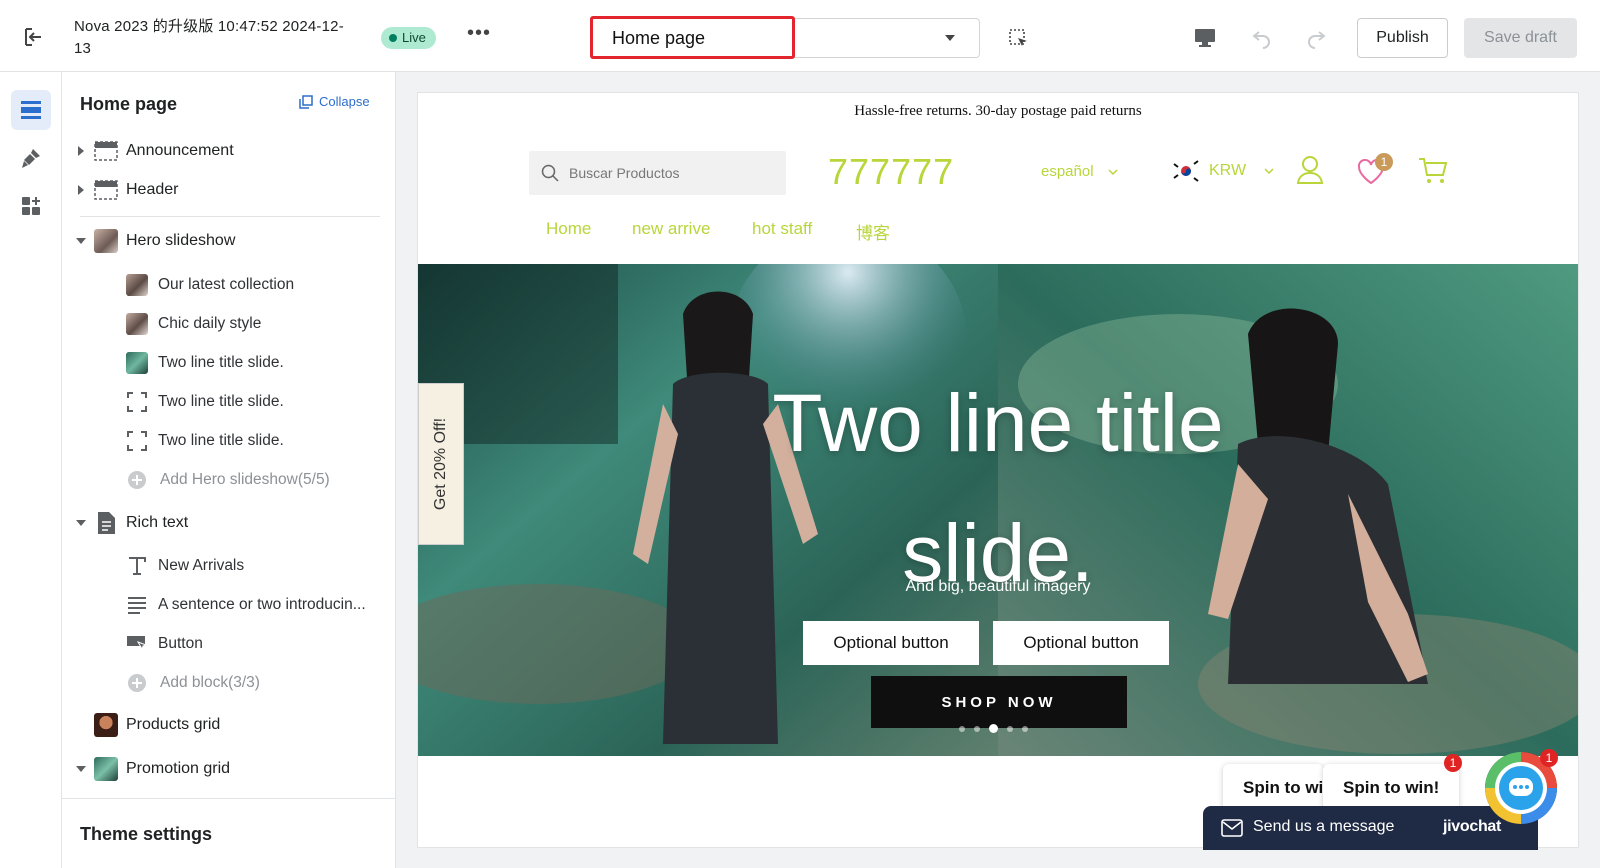  I want to click on theme-settings-link: Theme settings, so click(146, 834).